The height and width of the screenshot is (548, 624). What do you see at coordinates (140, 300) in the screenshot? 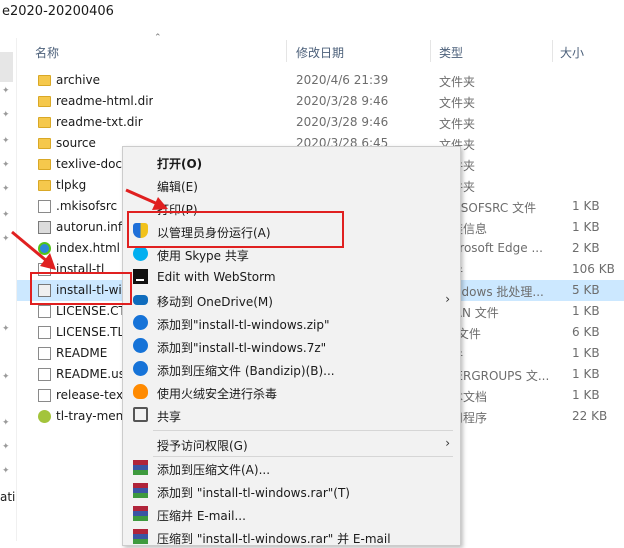
I see `onedrive-icon` at bounding box center [140, 300].